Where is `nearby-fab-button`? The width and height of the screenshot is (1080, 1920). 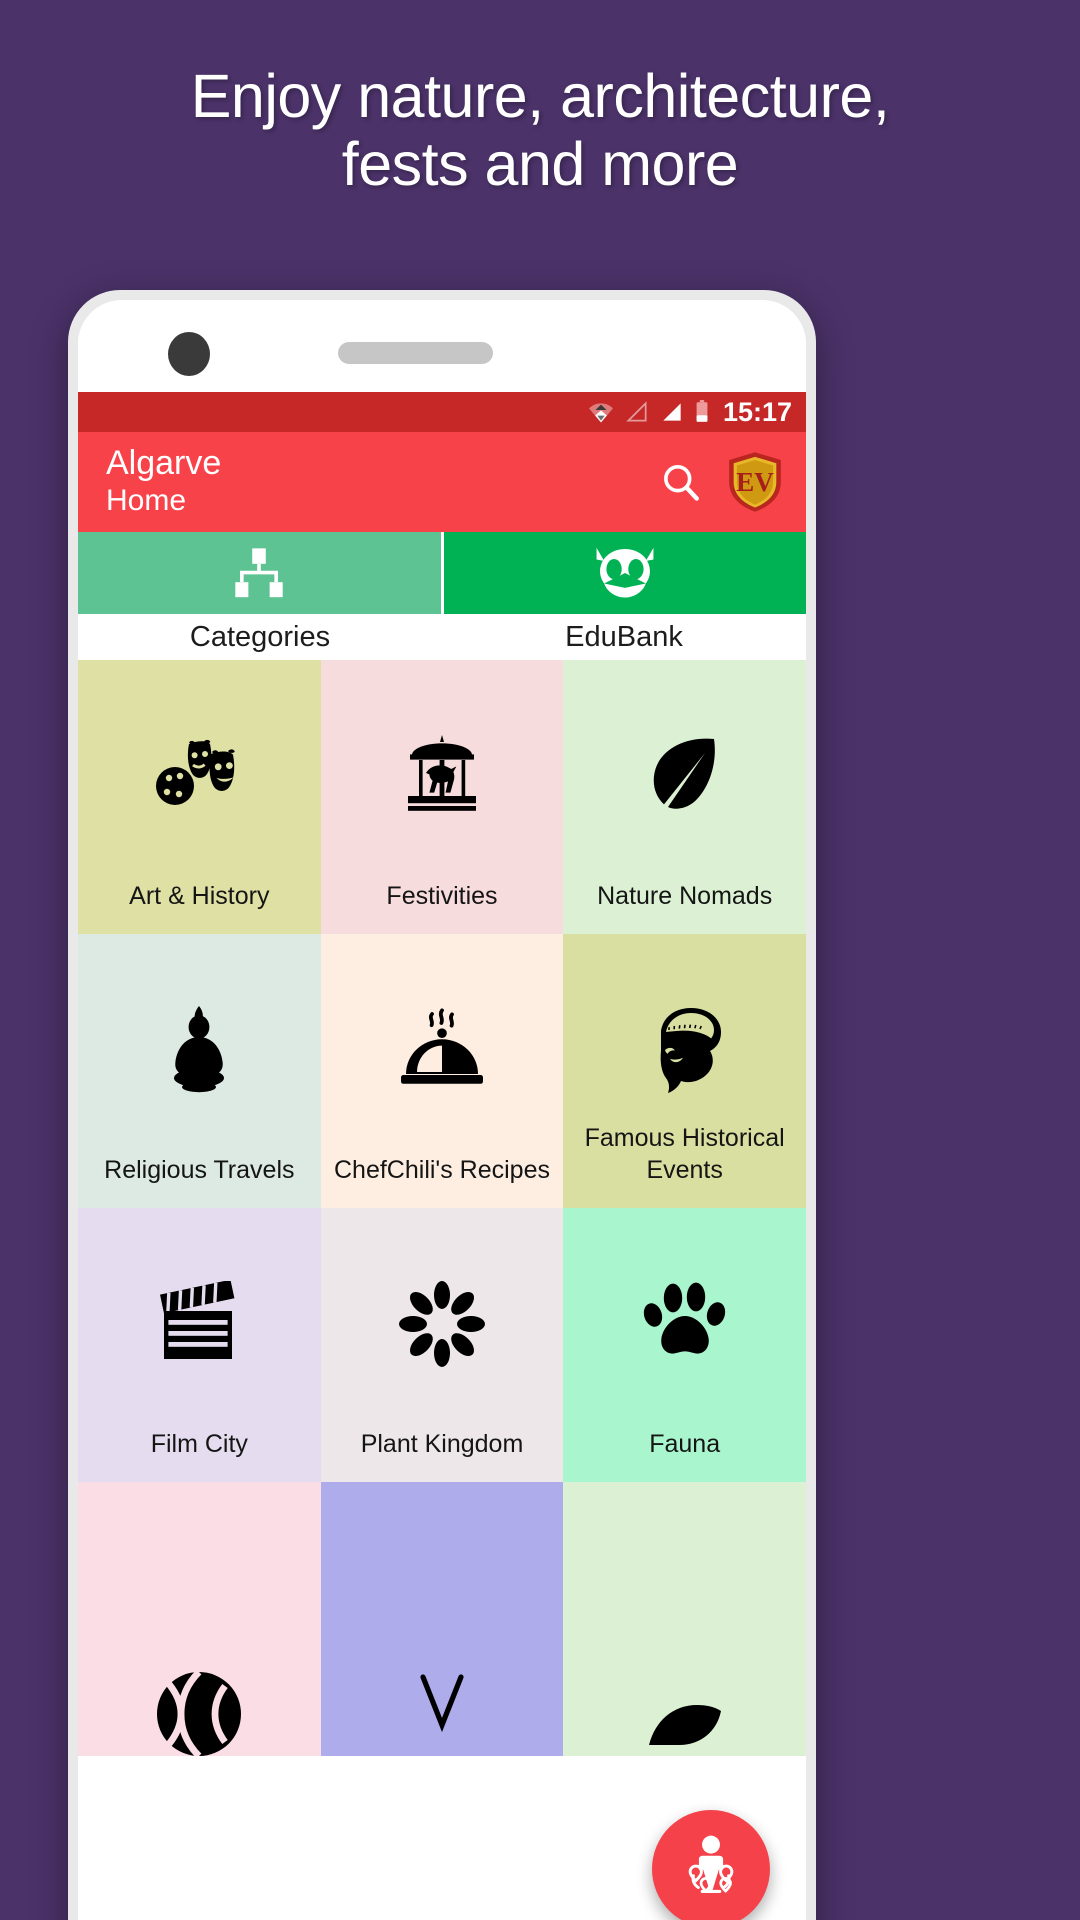 nearby-fab-button is located at coordinates (711, 1865).